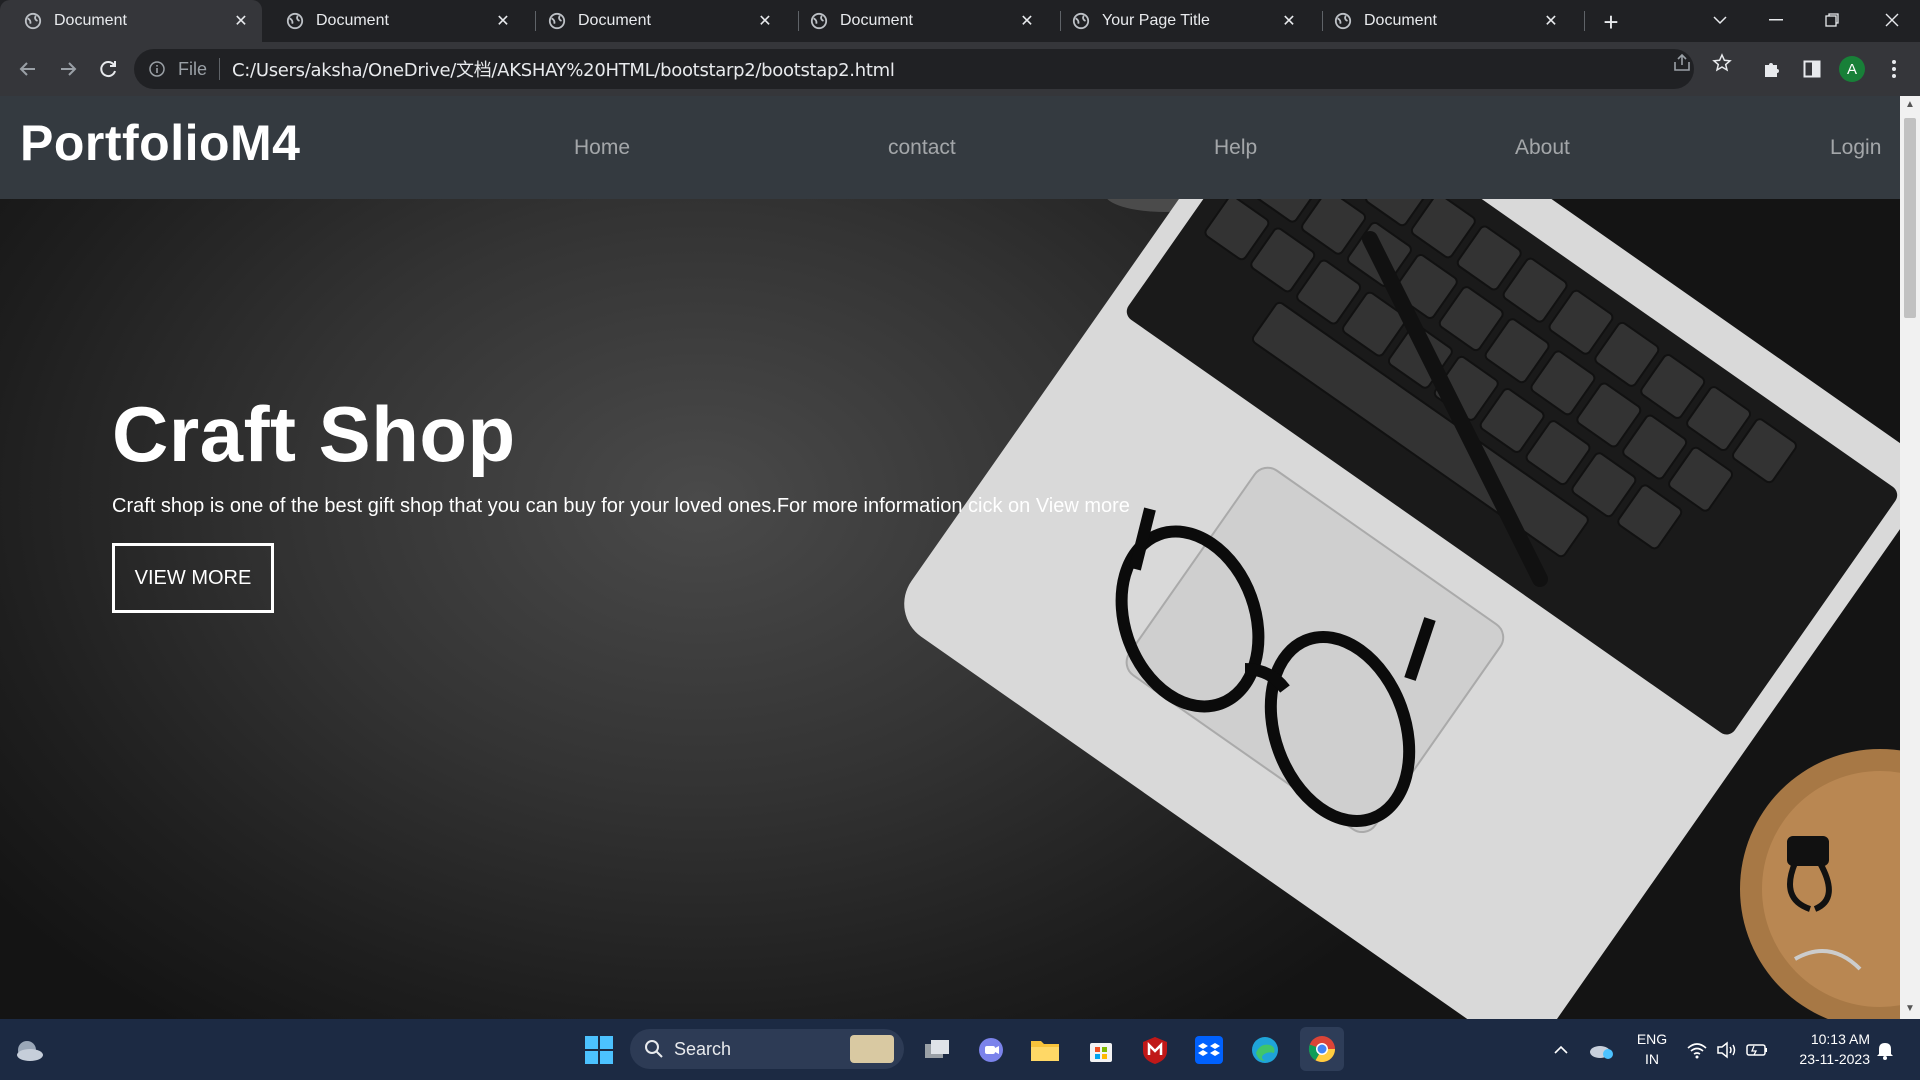 The height and width of the screenshot is (1080, 1920). Describe the element at coordinates (1885, 1050) in the screenshot. I see `notifications-button` at that location.